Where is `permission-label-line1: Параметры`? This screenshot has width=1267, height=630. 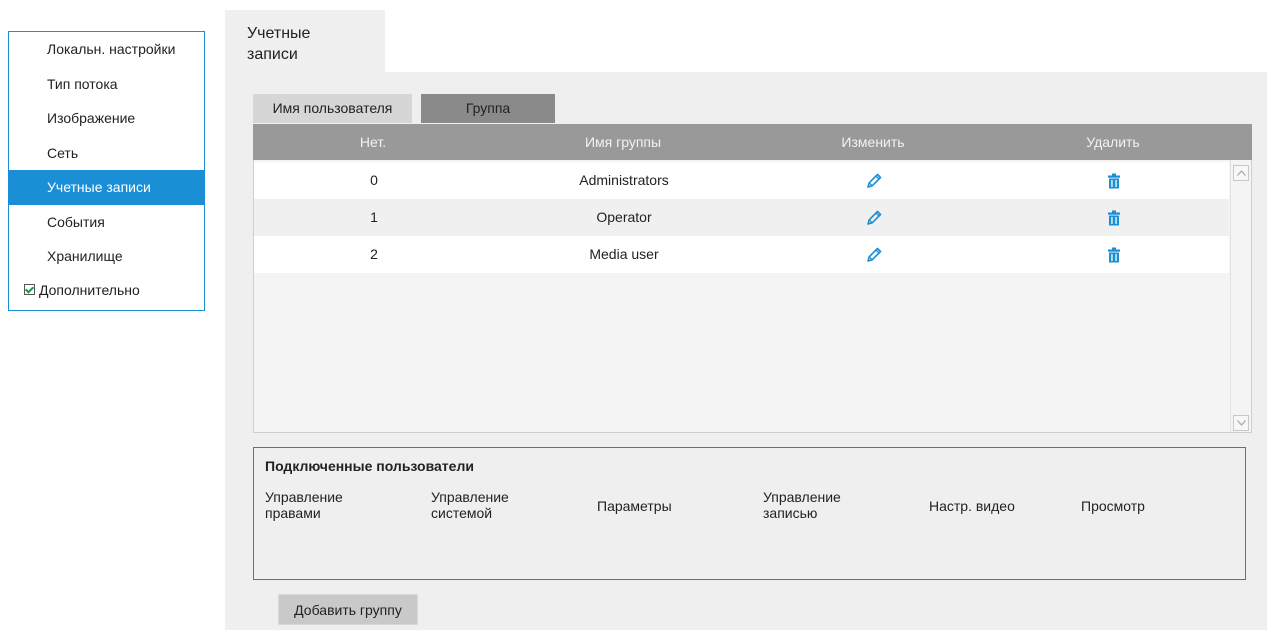
permission-label-line1: Параметры is located at coordinates (634, 506).